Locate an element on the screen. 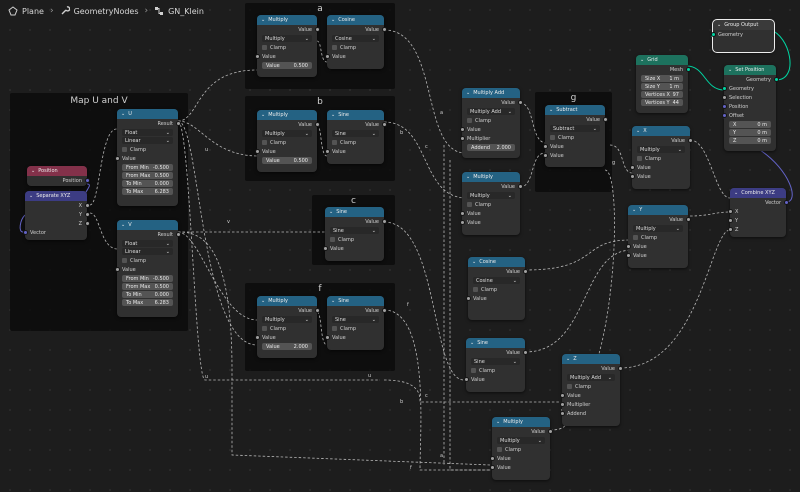  from-min-field: From Min -0.500 is located at coordinates (147, 167).